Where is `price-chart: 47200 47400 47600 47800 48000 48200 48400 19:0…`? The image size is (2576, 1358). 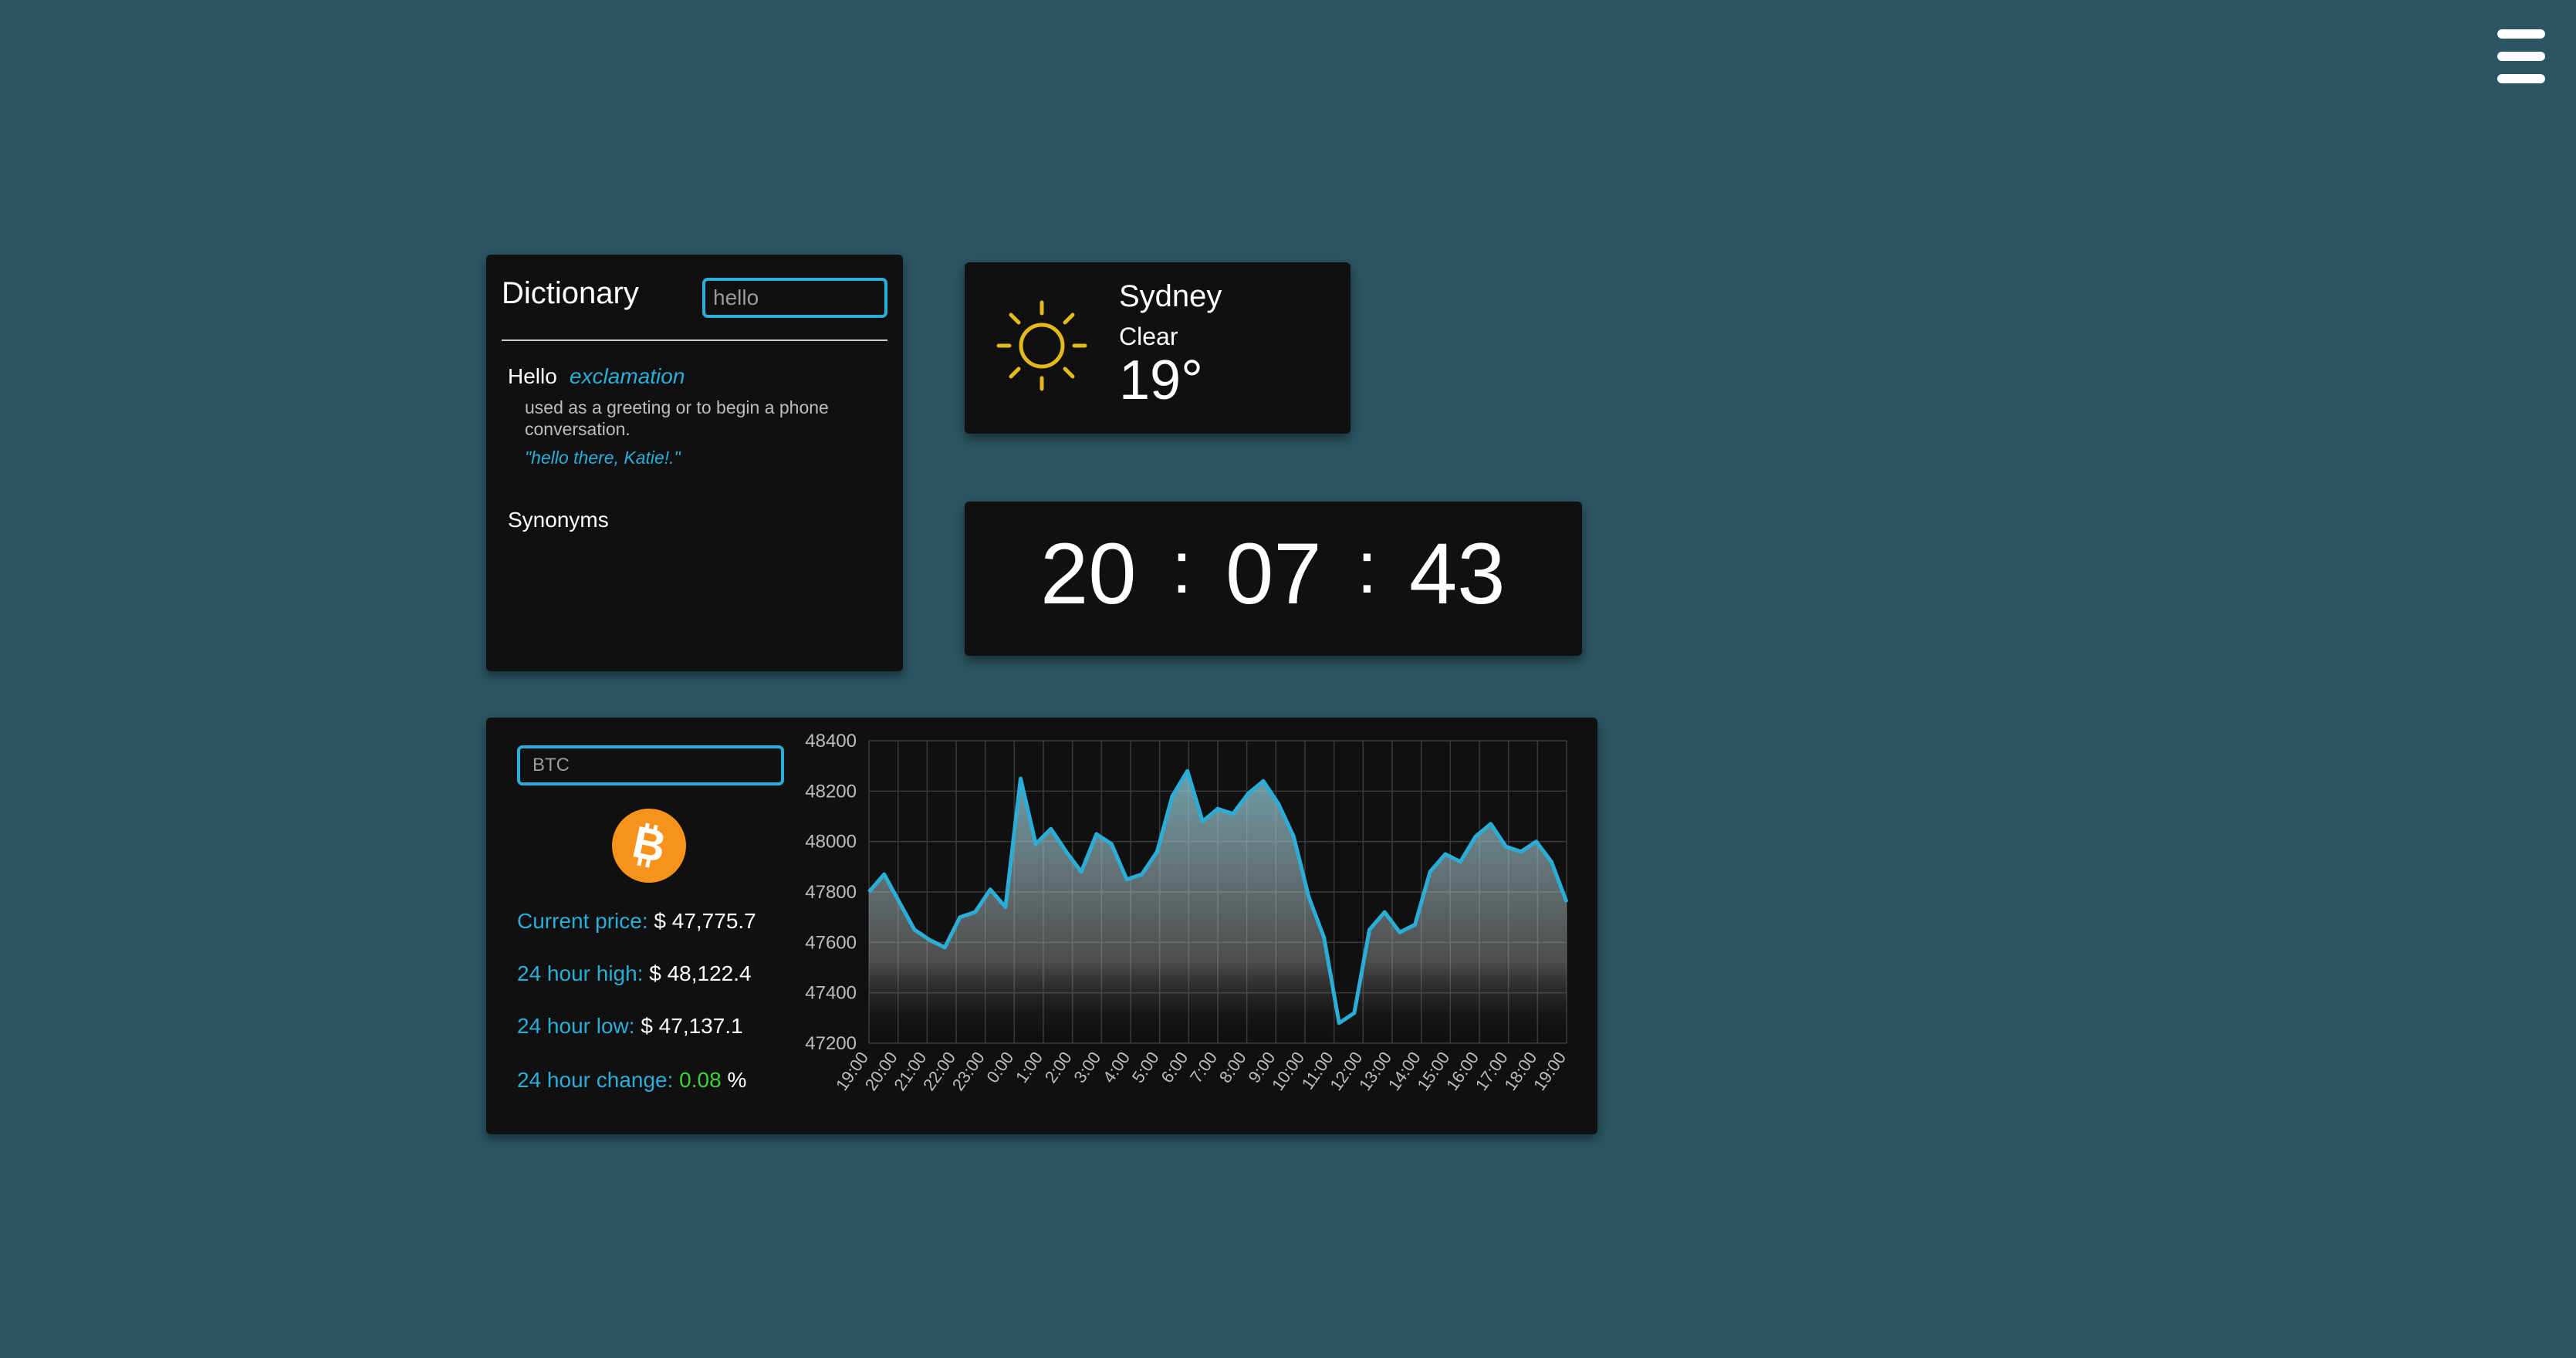
price-chart: 47200 47400 47600 47800 48000 48200 48400 19:0… is located at coordinates (1187, 913).